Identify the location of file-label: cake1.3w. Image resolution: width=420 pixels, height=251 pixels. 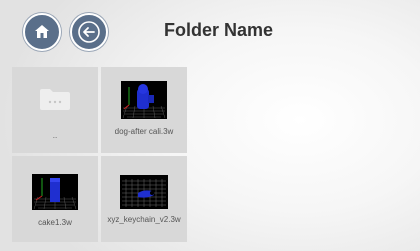
(55, 222).